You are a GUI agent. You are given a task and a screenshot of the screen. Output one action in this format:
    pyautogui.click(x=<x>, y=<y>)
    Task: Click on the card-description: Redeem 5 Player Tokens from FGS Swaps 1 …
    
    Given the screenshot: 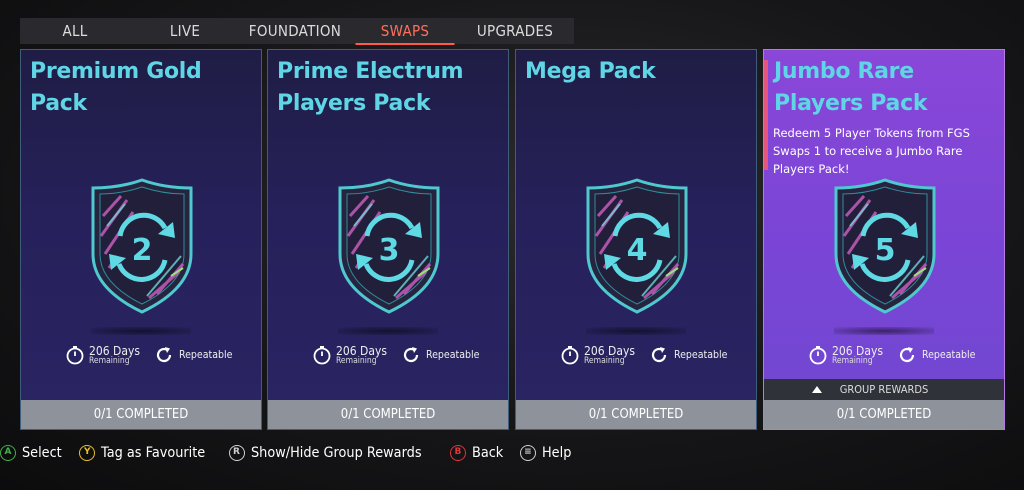 What is the action you would take?
    pyautogui.click(x=871, y=151)
    